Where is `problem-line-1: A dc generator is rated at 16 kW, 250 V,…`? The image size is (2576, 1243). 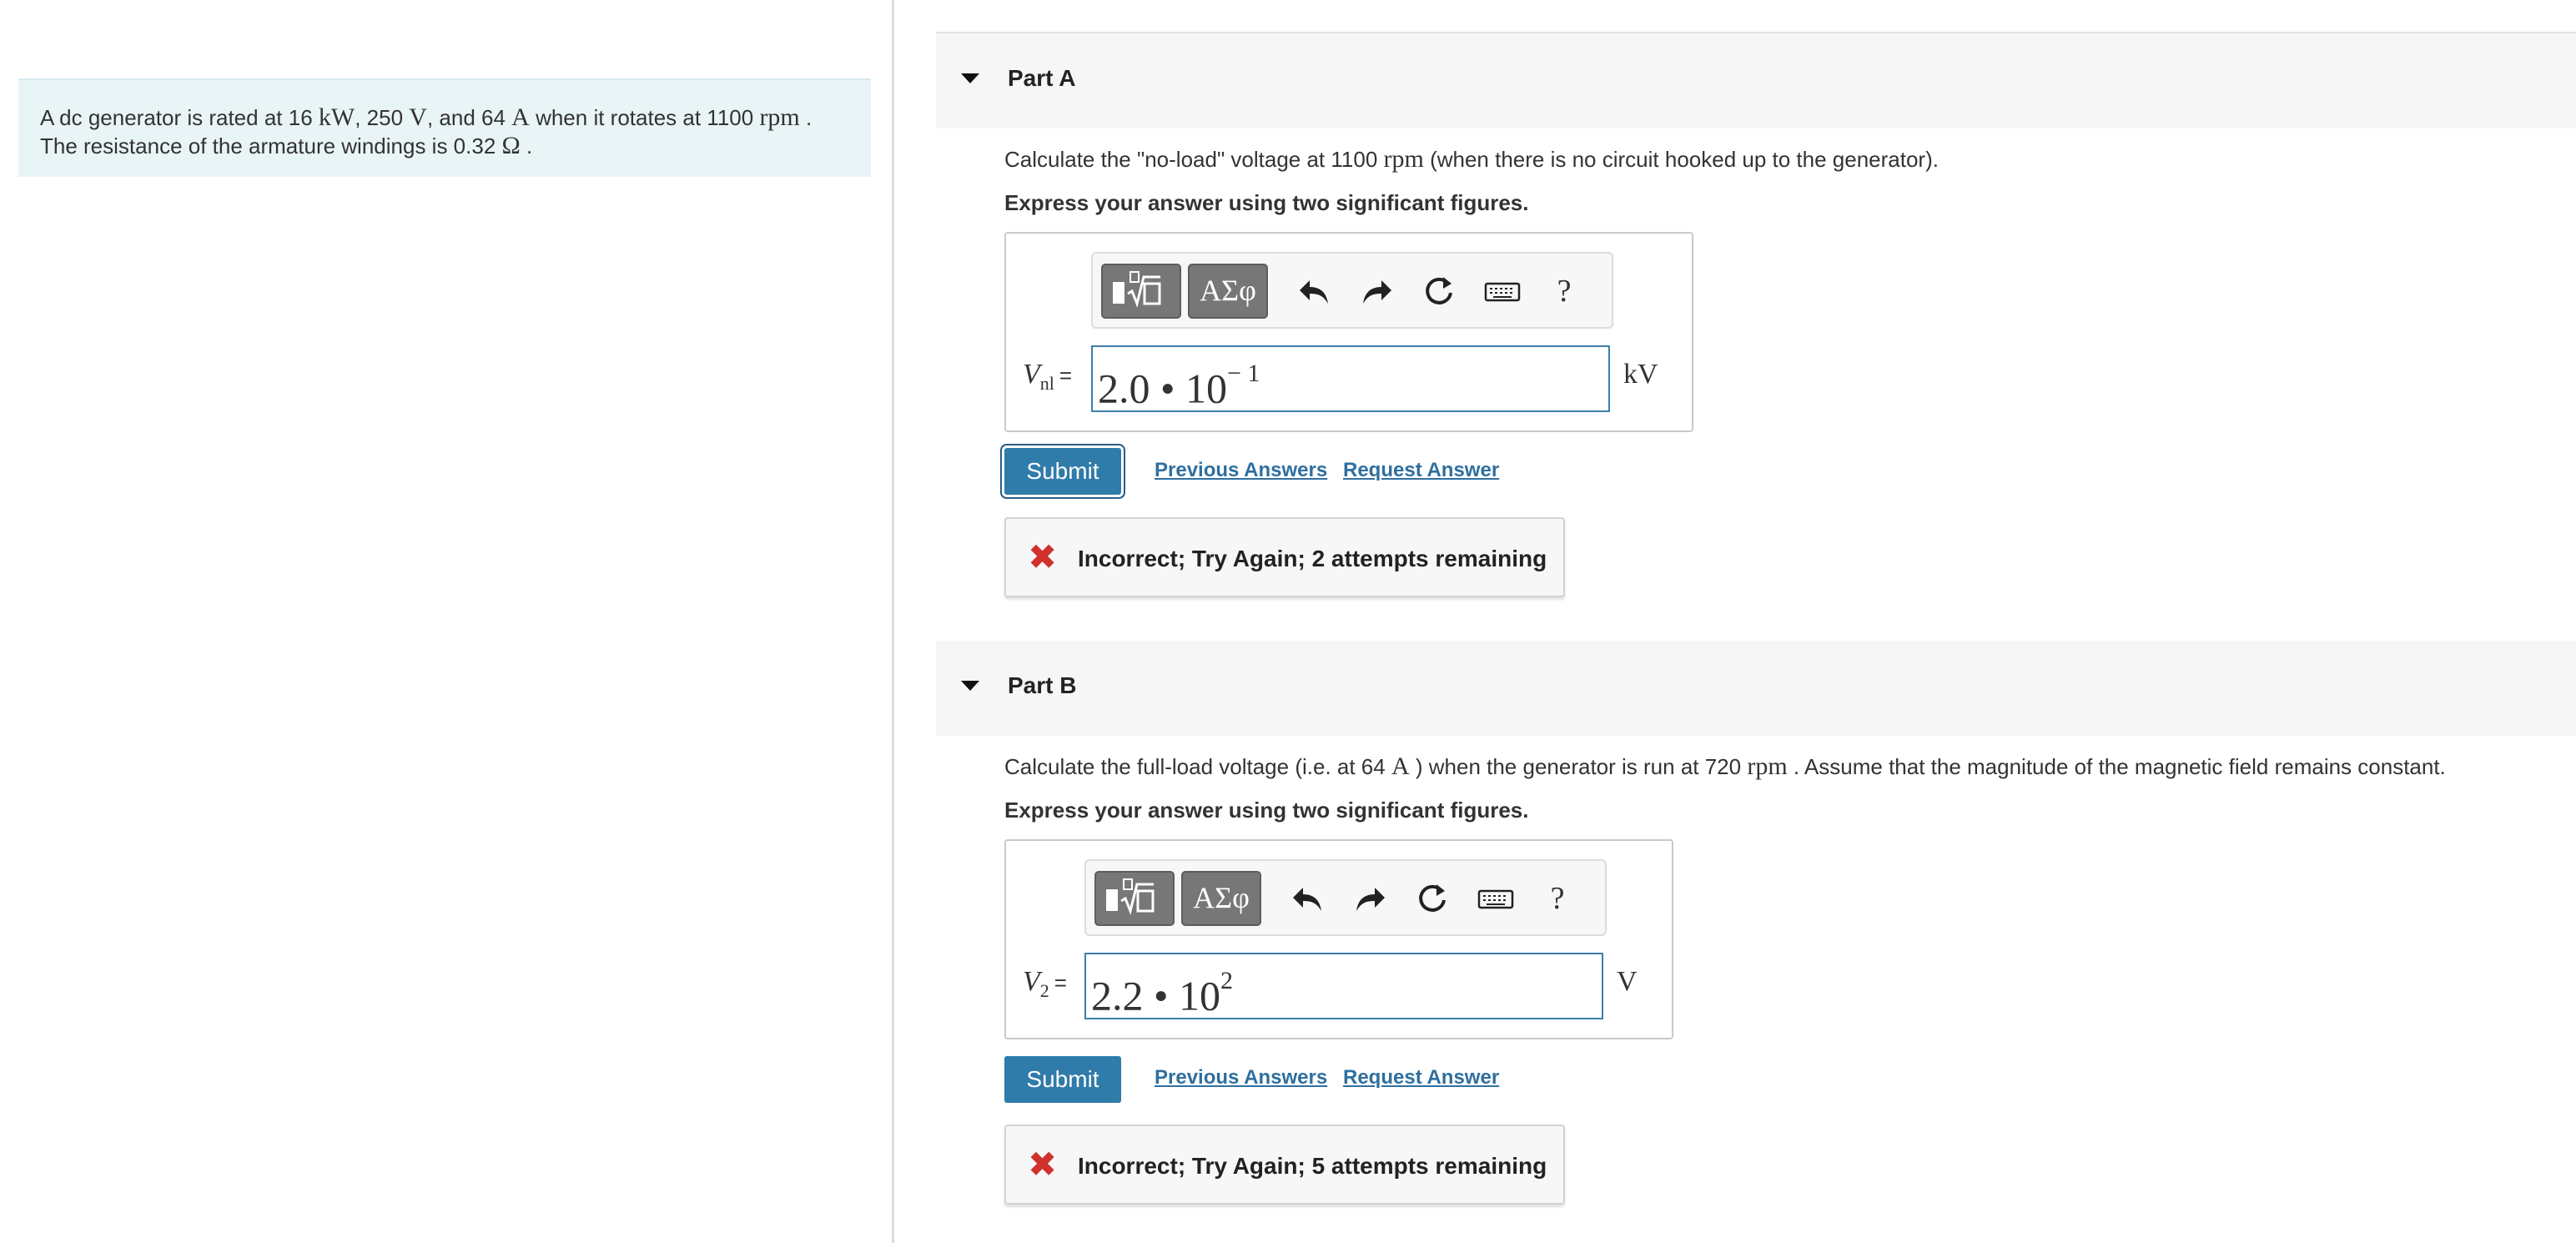 problem-line-1: A dc generator is rated at 16 kW, 250 V,… is located at coordinates (426, 117).